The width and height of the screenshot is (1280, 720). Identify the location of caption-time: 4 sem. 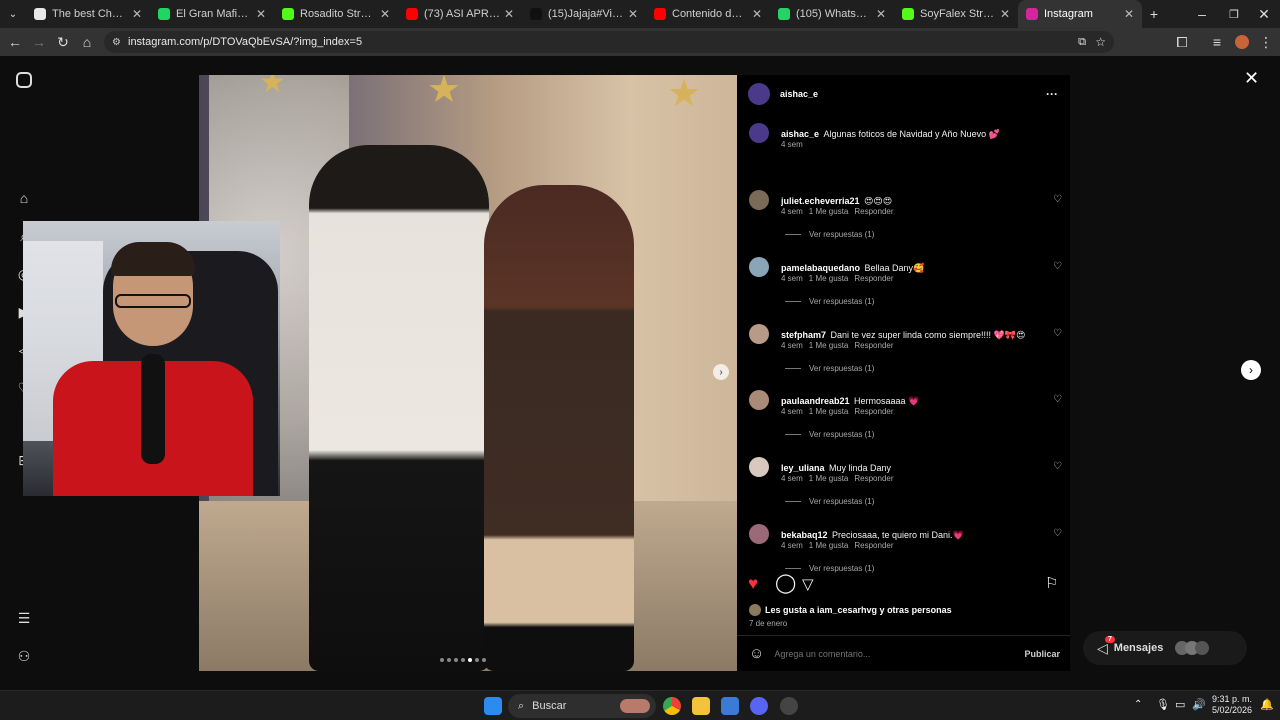
(792, 144).